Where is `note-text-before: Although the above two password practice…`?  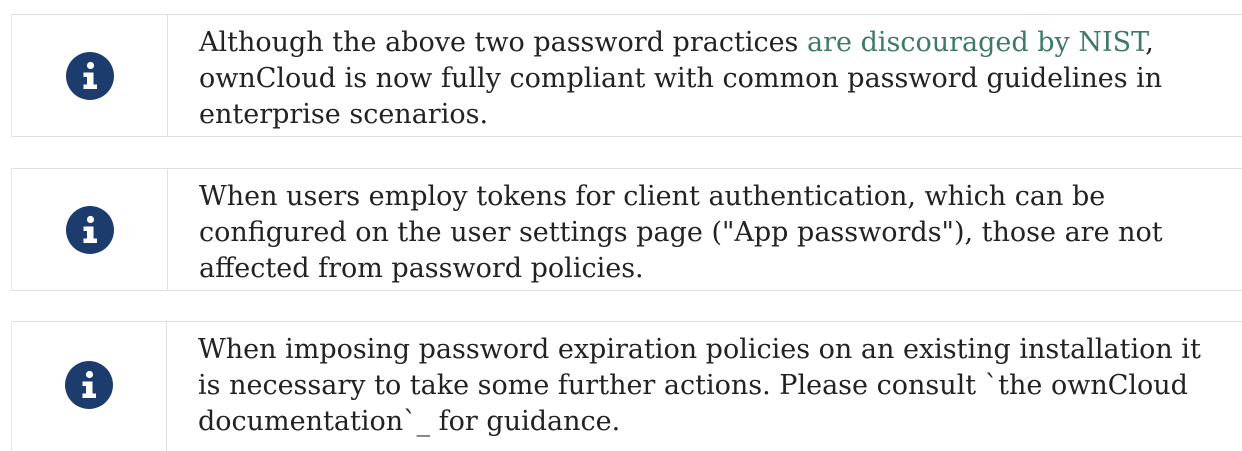
note-text-before: Although the above two password practice… is located at coordinates (503, 42).